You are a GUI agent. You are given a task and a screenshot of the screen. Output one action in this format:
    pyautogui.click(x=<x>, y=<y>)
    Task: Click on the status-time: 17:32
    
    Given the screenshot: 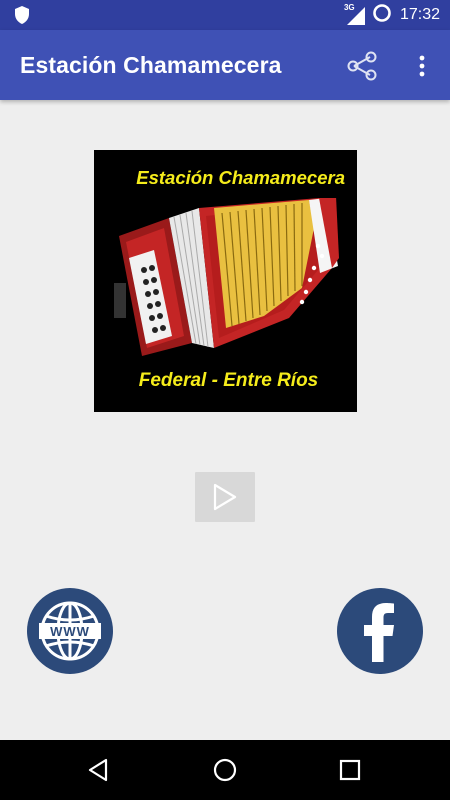 What is the action you would take?
    pyautogui.click(x=419, y=14)
    